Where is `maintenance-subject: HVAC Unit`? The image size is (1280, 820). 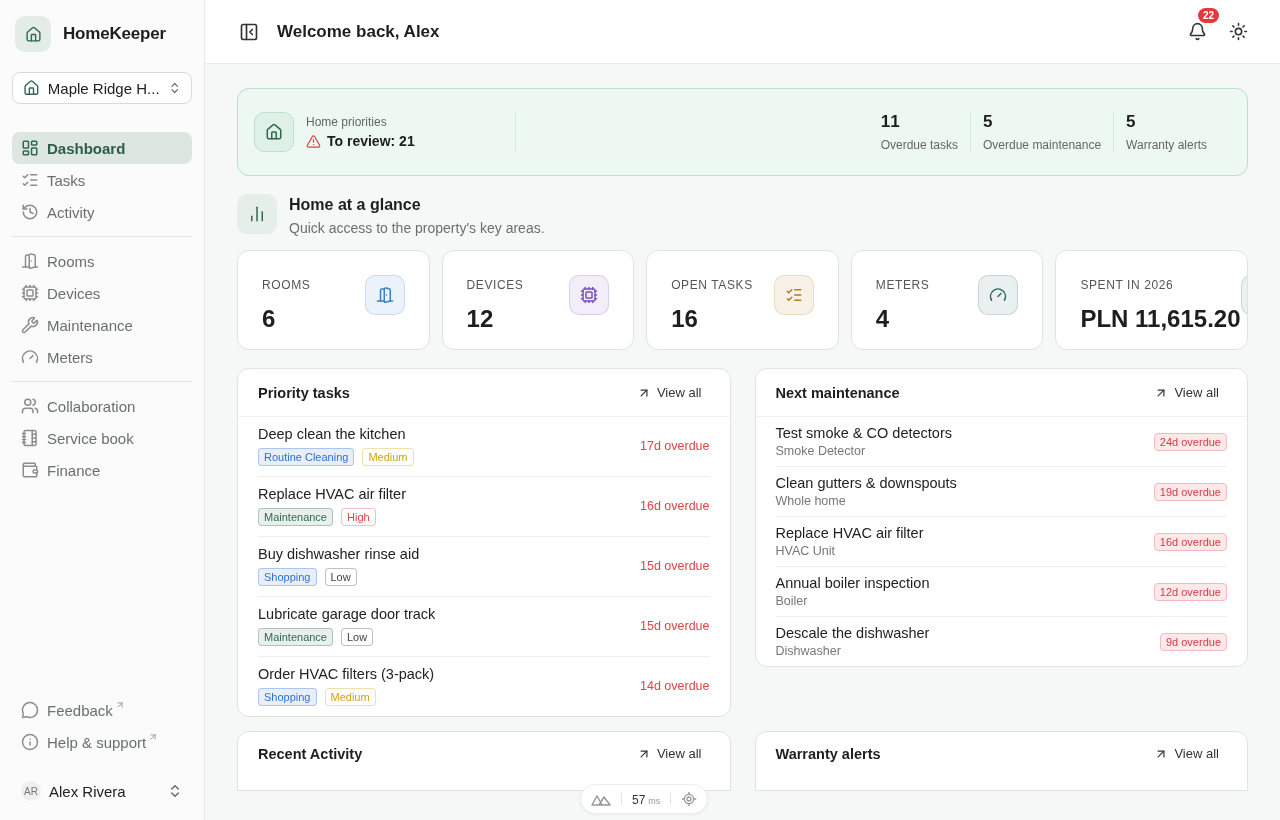 maintenance-subject: HVAC Unit is located at coordinates (805, 551).